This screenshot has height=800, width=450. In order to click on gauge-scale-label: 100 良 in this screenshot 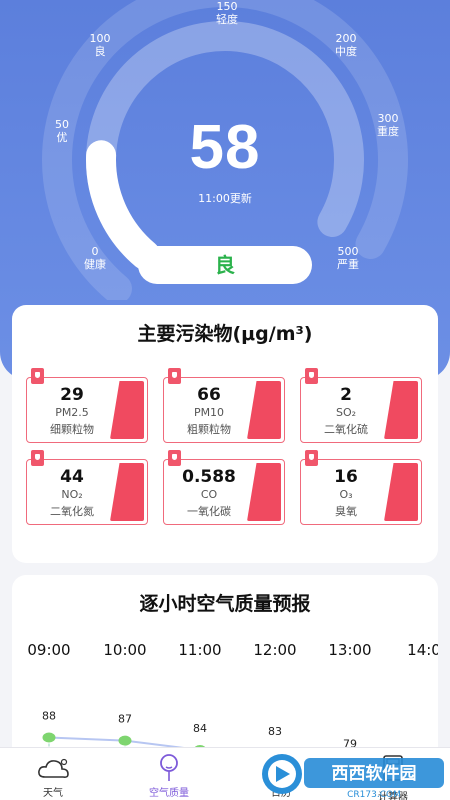, I will do `click(100, 45)`.